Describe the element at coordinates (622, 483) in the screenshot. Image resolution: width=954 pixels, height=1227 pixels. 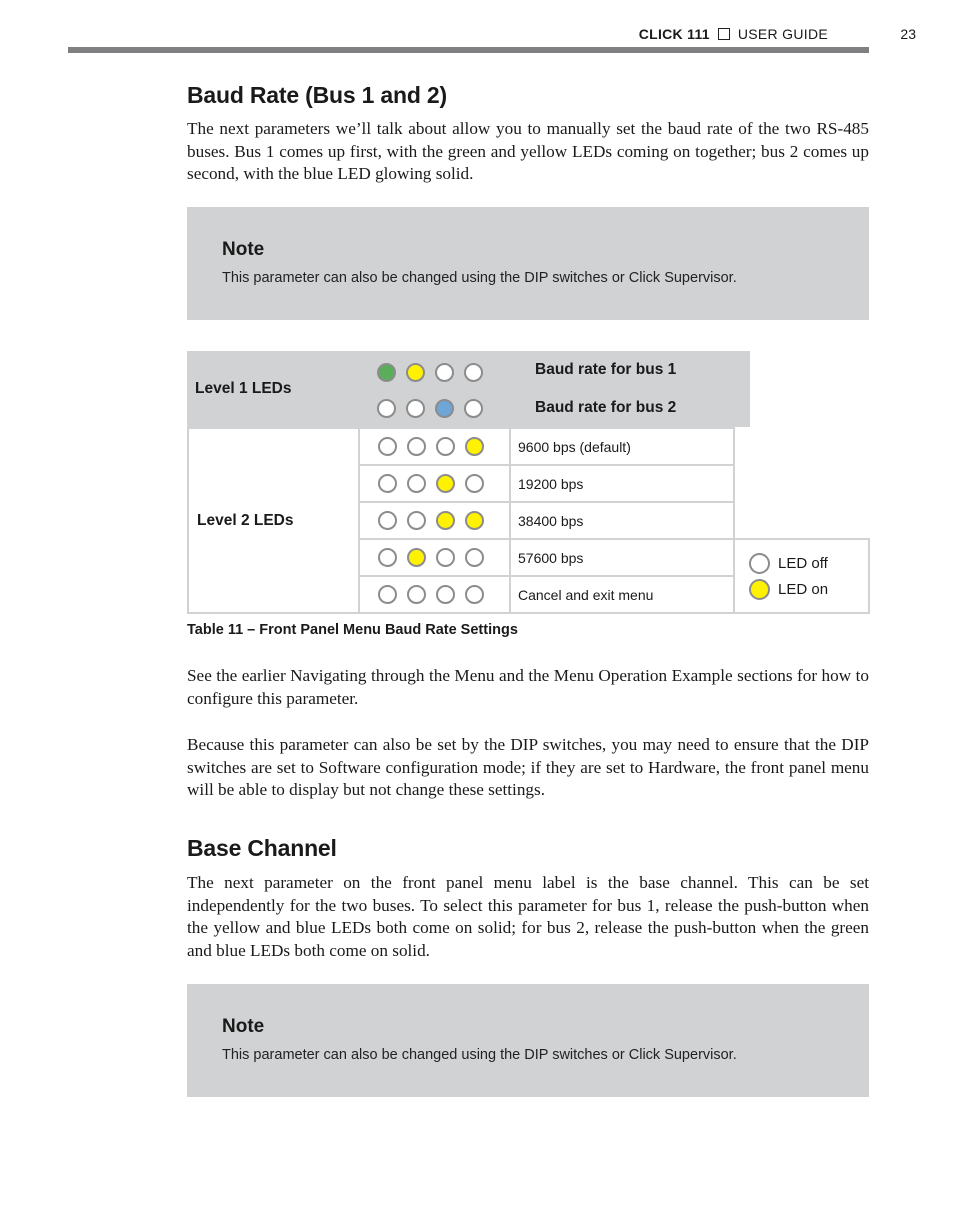
I see `option-label: 19200 bps` at that location.